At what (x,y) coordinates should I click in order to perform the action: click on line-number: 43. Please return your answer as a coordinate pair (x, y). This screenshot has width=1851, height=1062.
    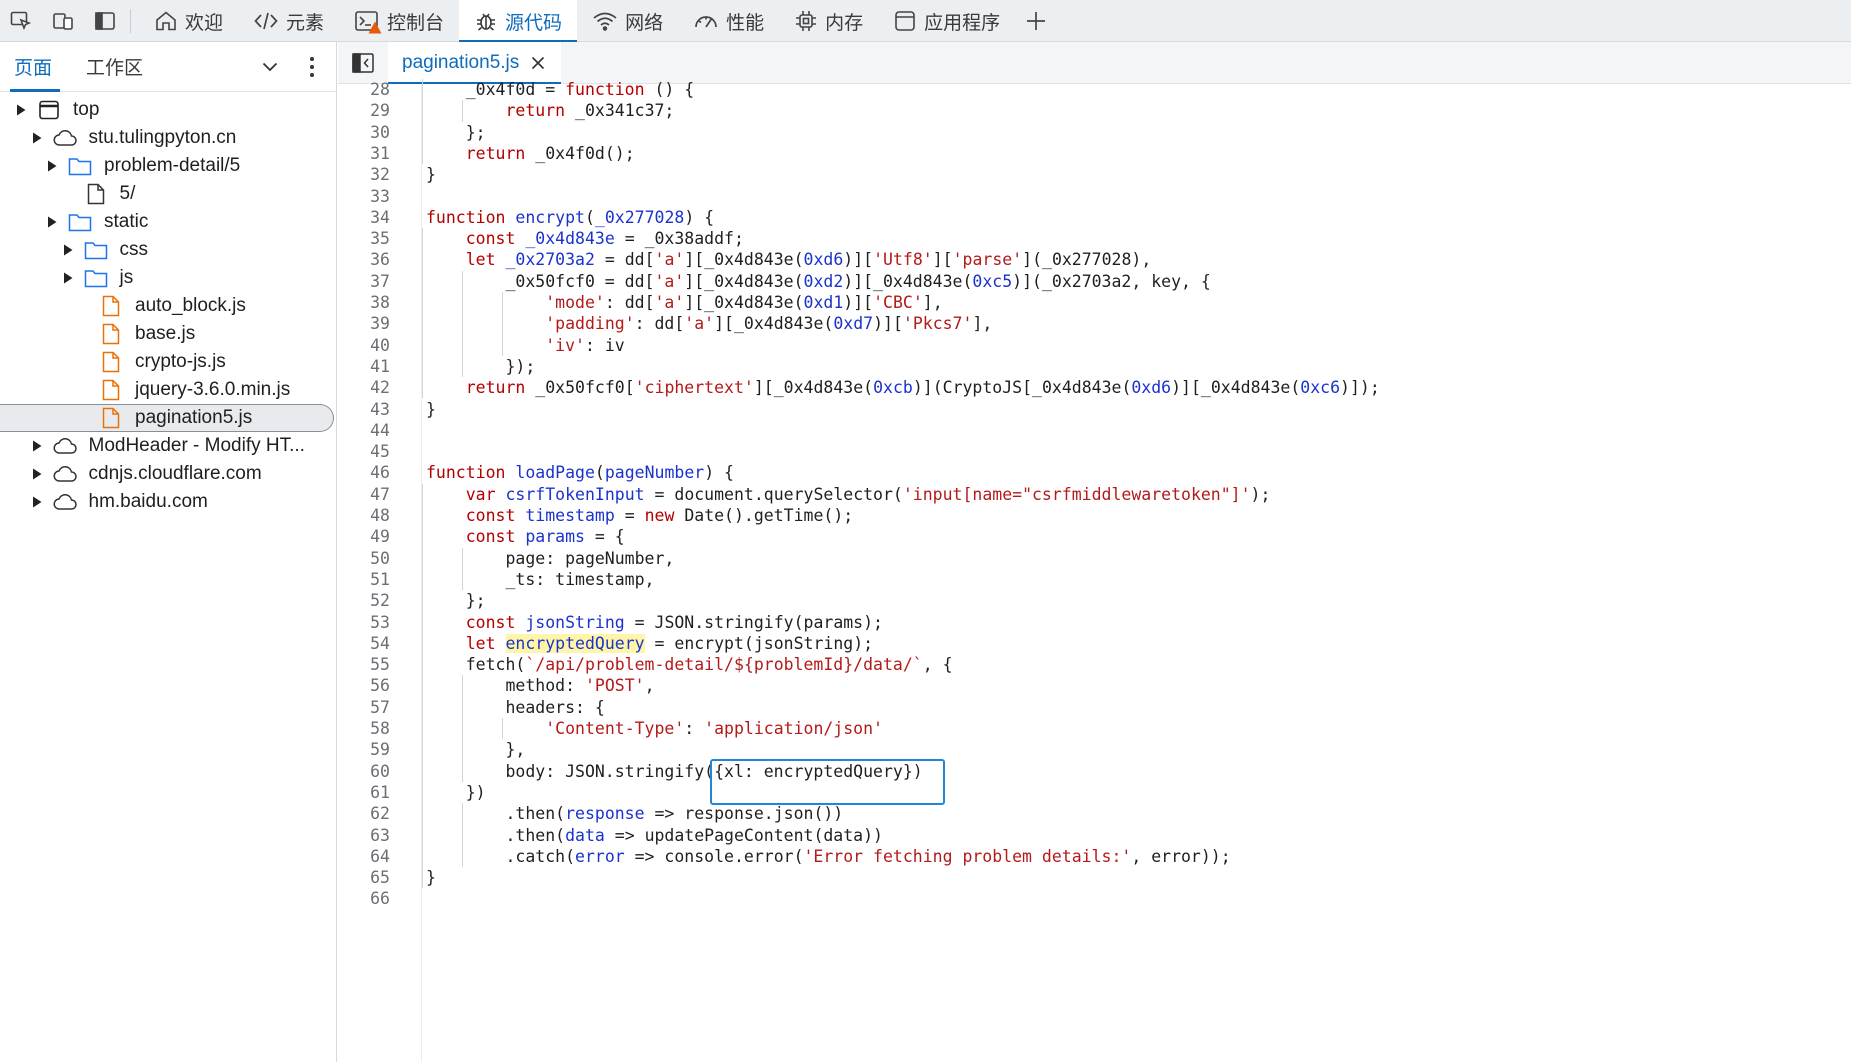
    Looking at the image, I should click on (364, 409).